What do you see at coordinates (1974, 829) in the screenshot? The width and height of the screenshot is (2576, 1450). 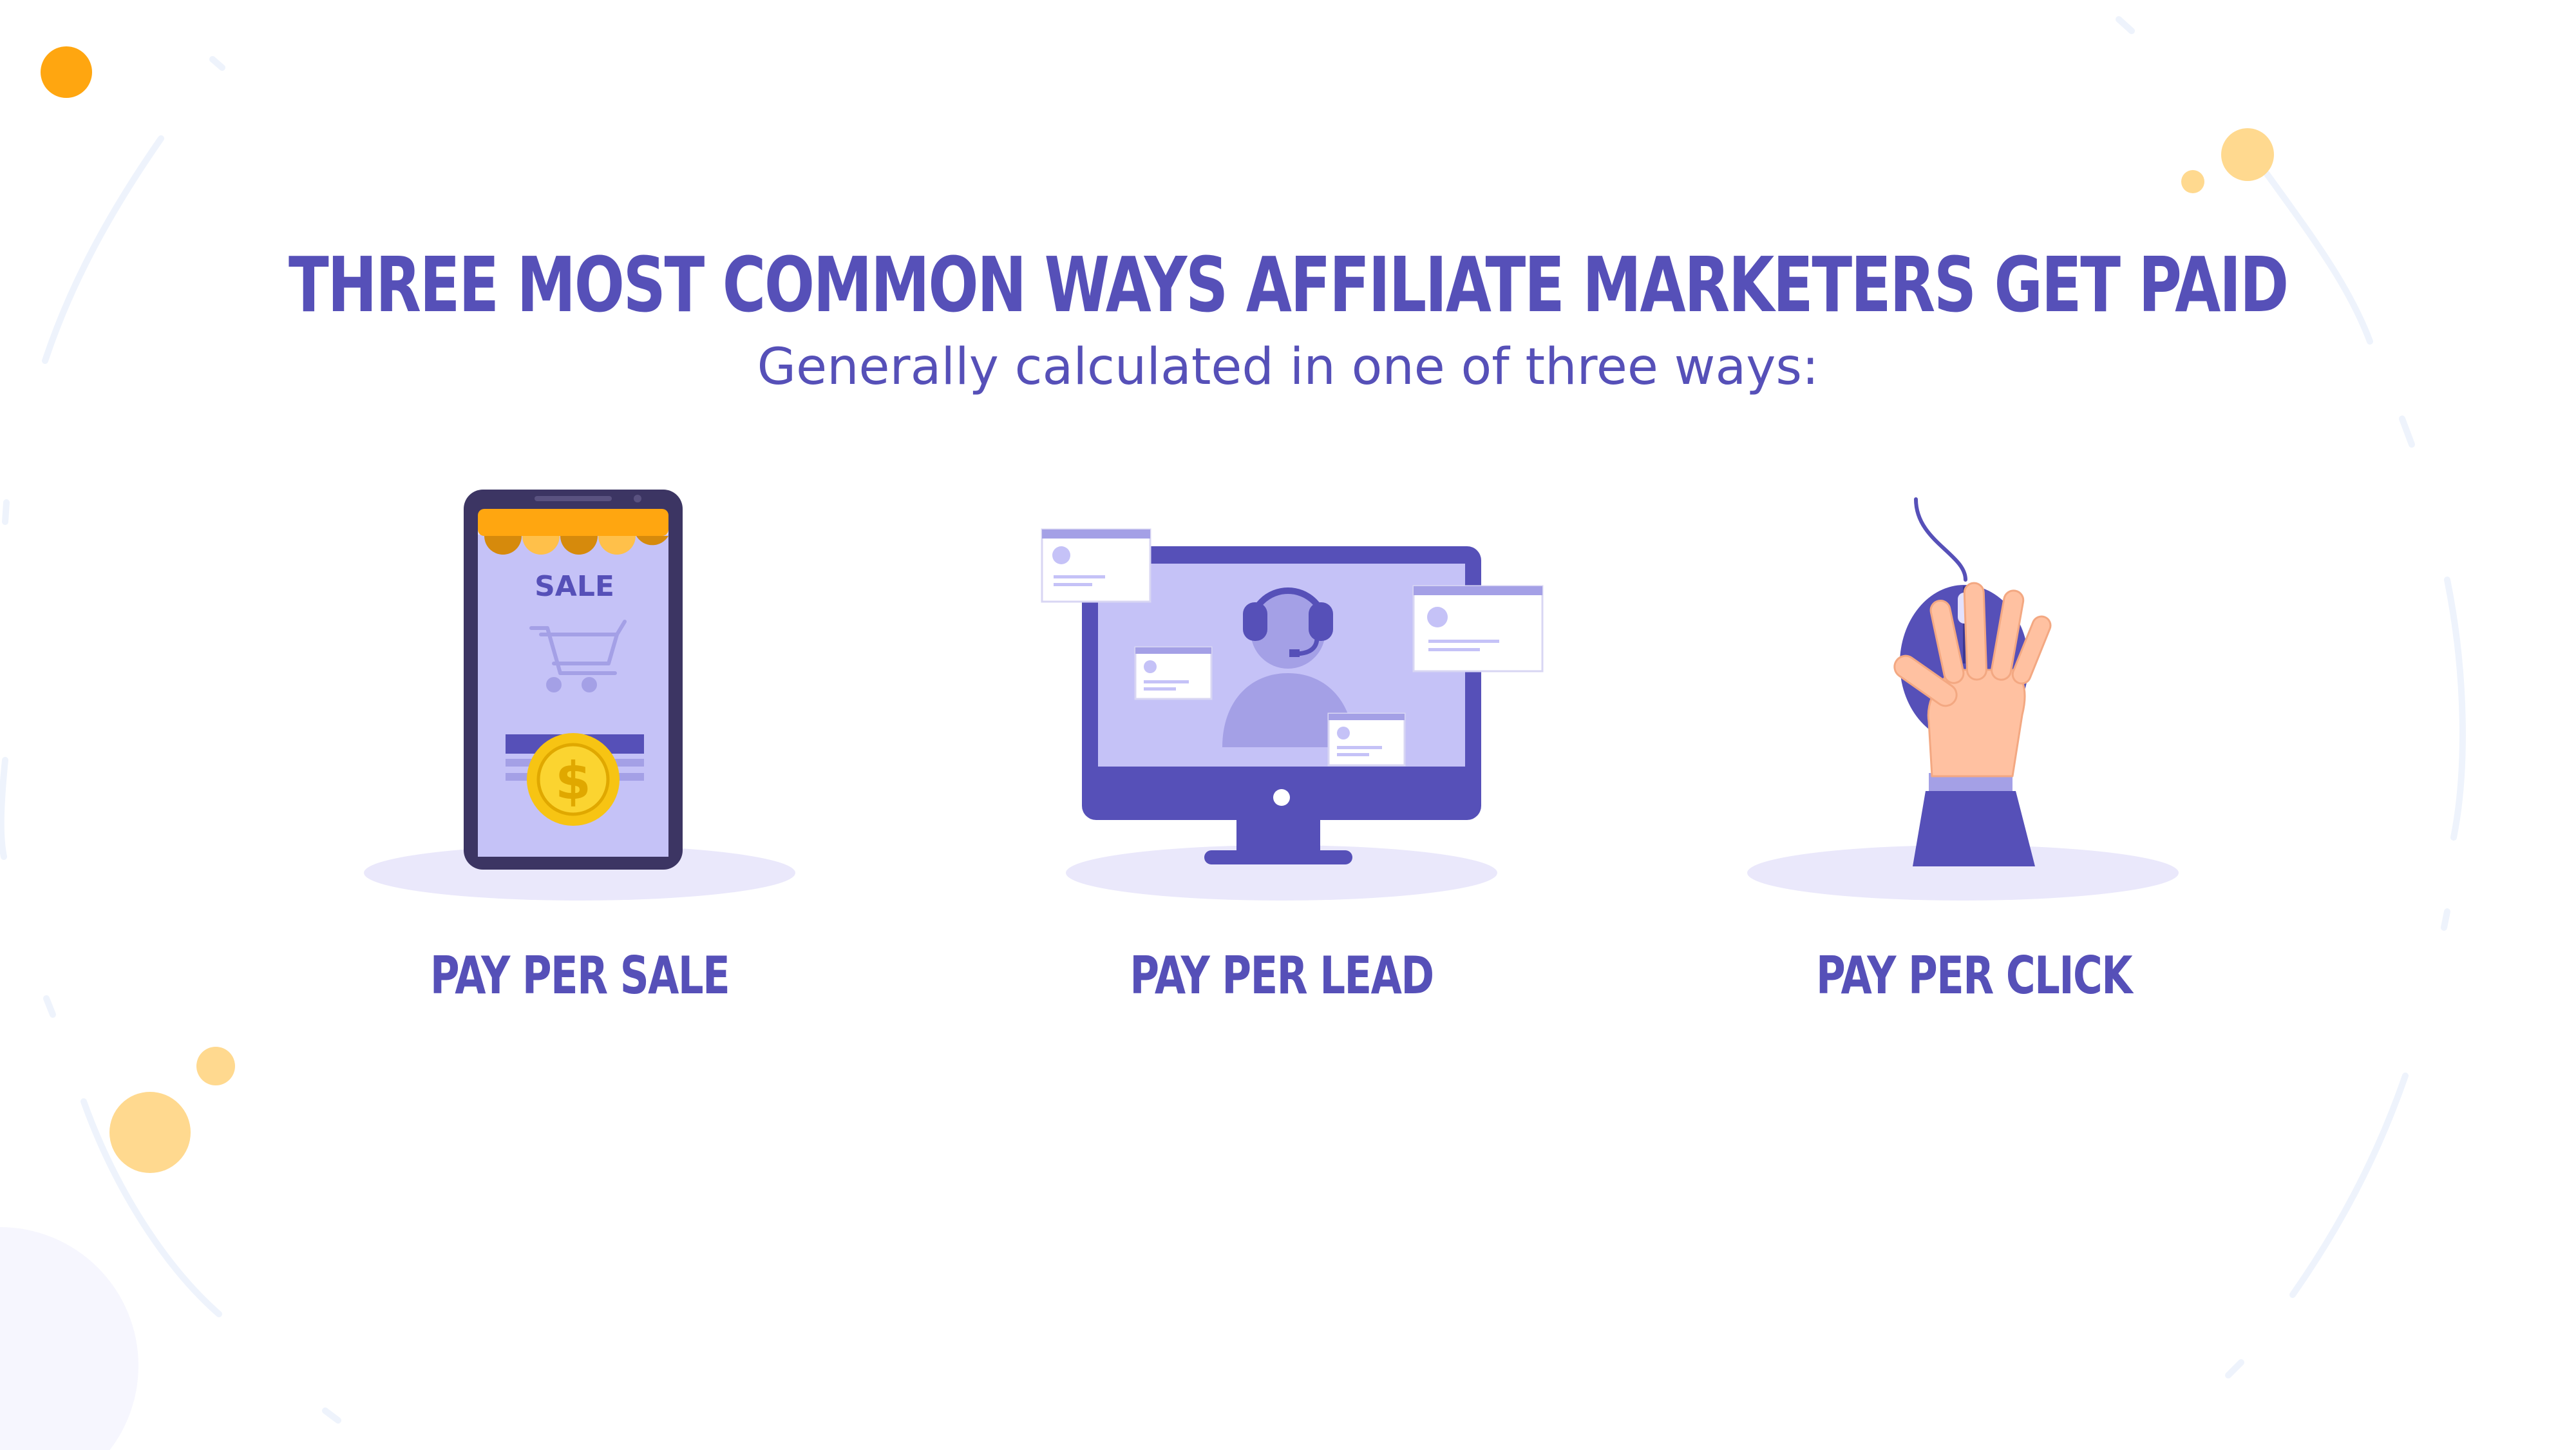 I see `sleeve` at bounding box center [1974, 829].